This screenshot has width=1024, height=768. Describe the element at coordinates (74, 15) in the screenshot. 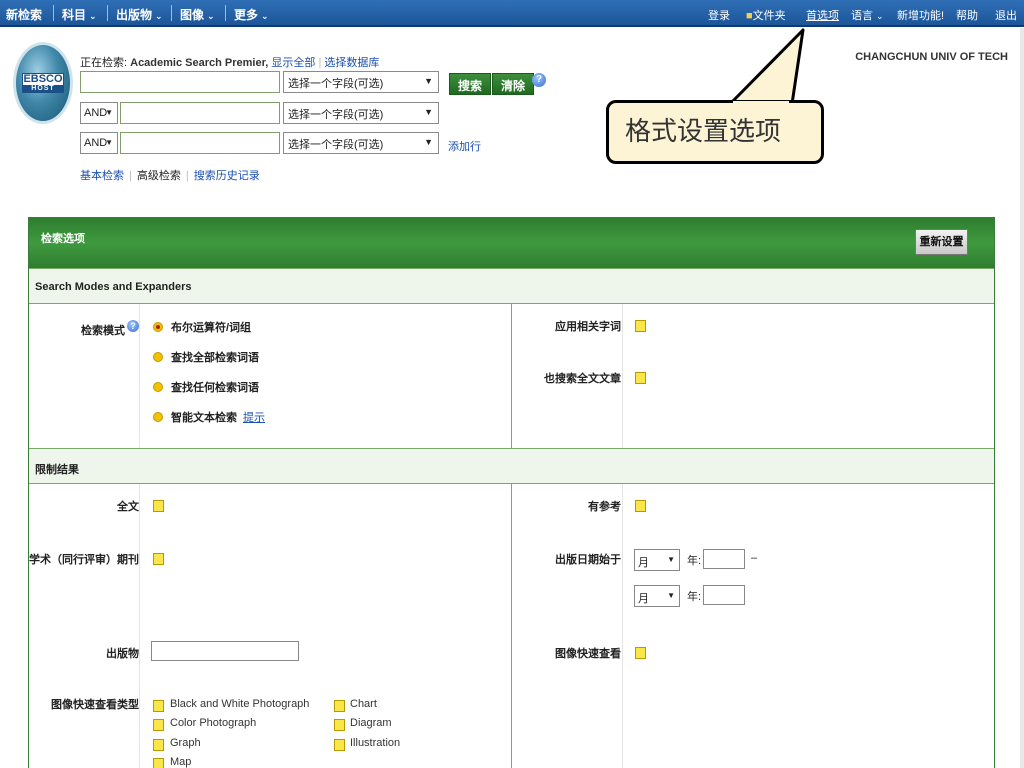

I see `nav-subjects-label: 科目` at that location.